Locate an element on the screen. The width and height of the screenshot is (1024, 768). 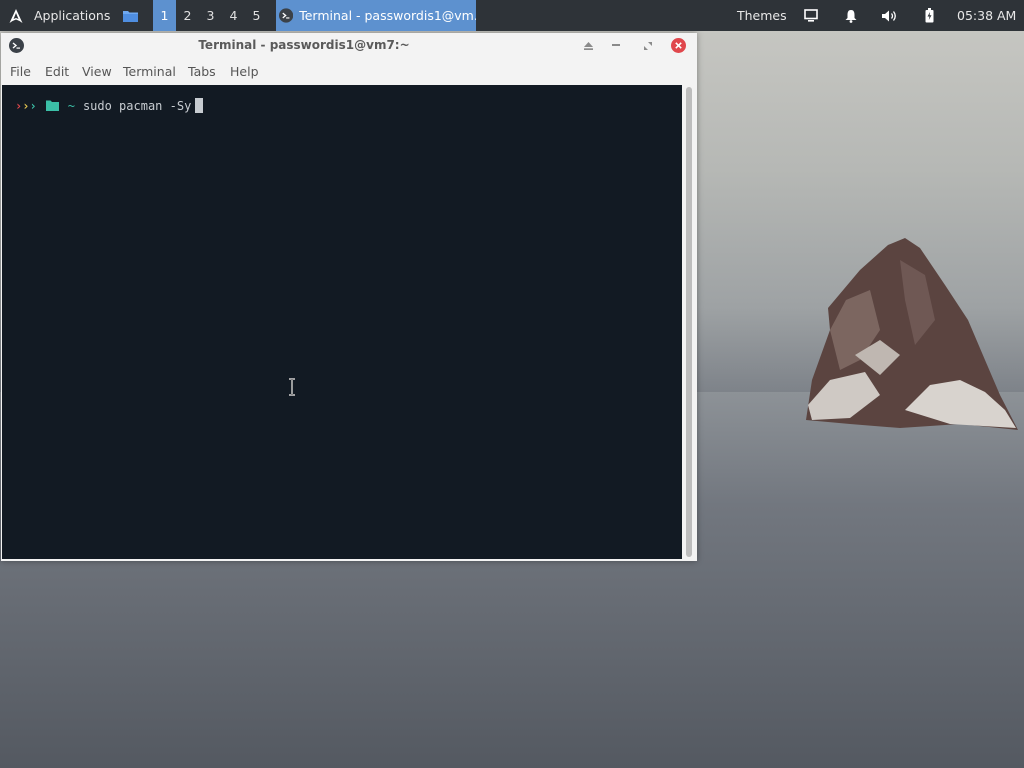
applications-menu: Applications is located at coordinates (60, 15).